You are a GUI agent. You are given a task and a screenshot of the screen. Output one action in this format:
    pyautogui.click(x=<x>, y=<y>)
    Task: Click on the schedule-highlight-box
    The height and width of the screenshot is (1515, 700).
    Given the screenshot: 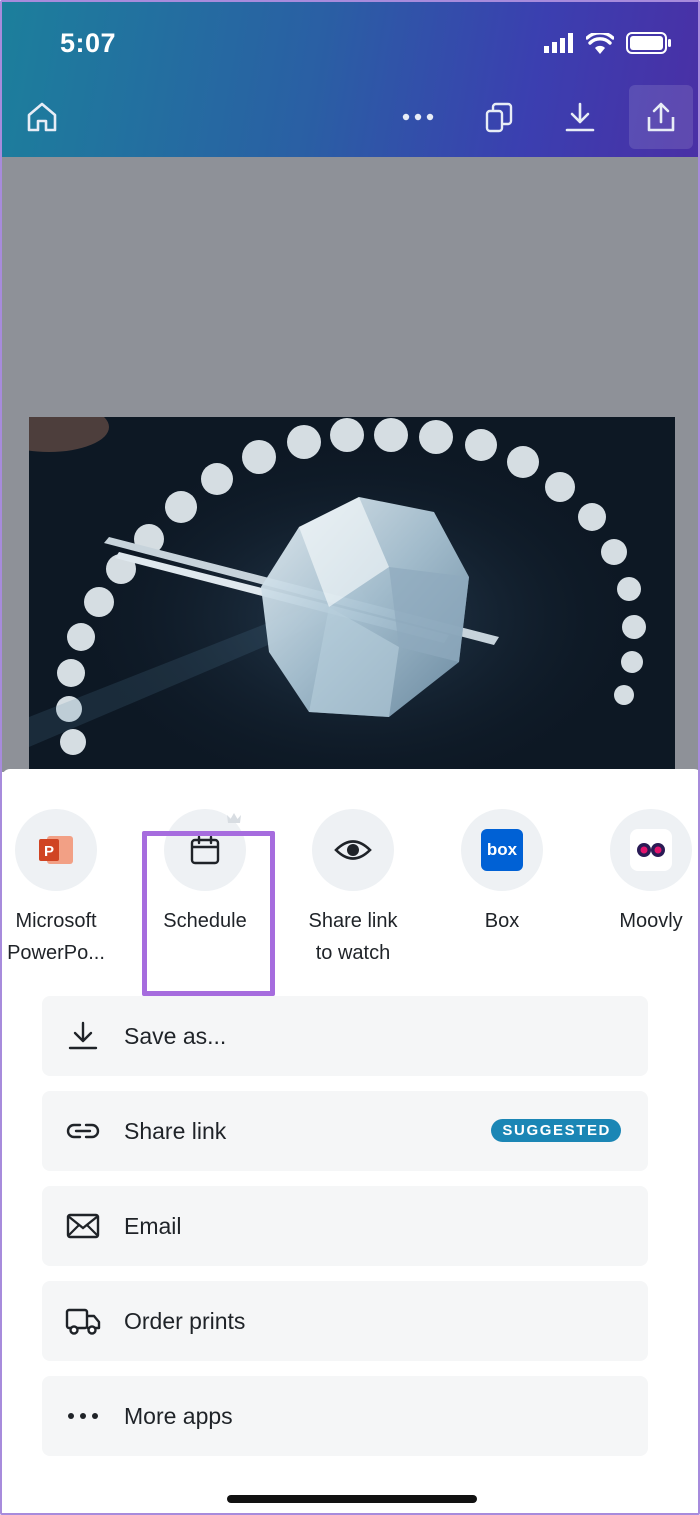 What is the action you would take?
    pyautogui.click(x=208, y=913)
    